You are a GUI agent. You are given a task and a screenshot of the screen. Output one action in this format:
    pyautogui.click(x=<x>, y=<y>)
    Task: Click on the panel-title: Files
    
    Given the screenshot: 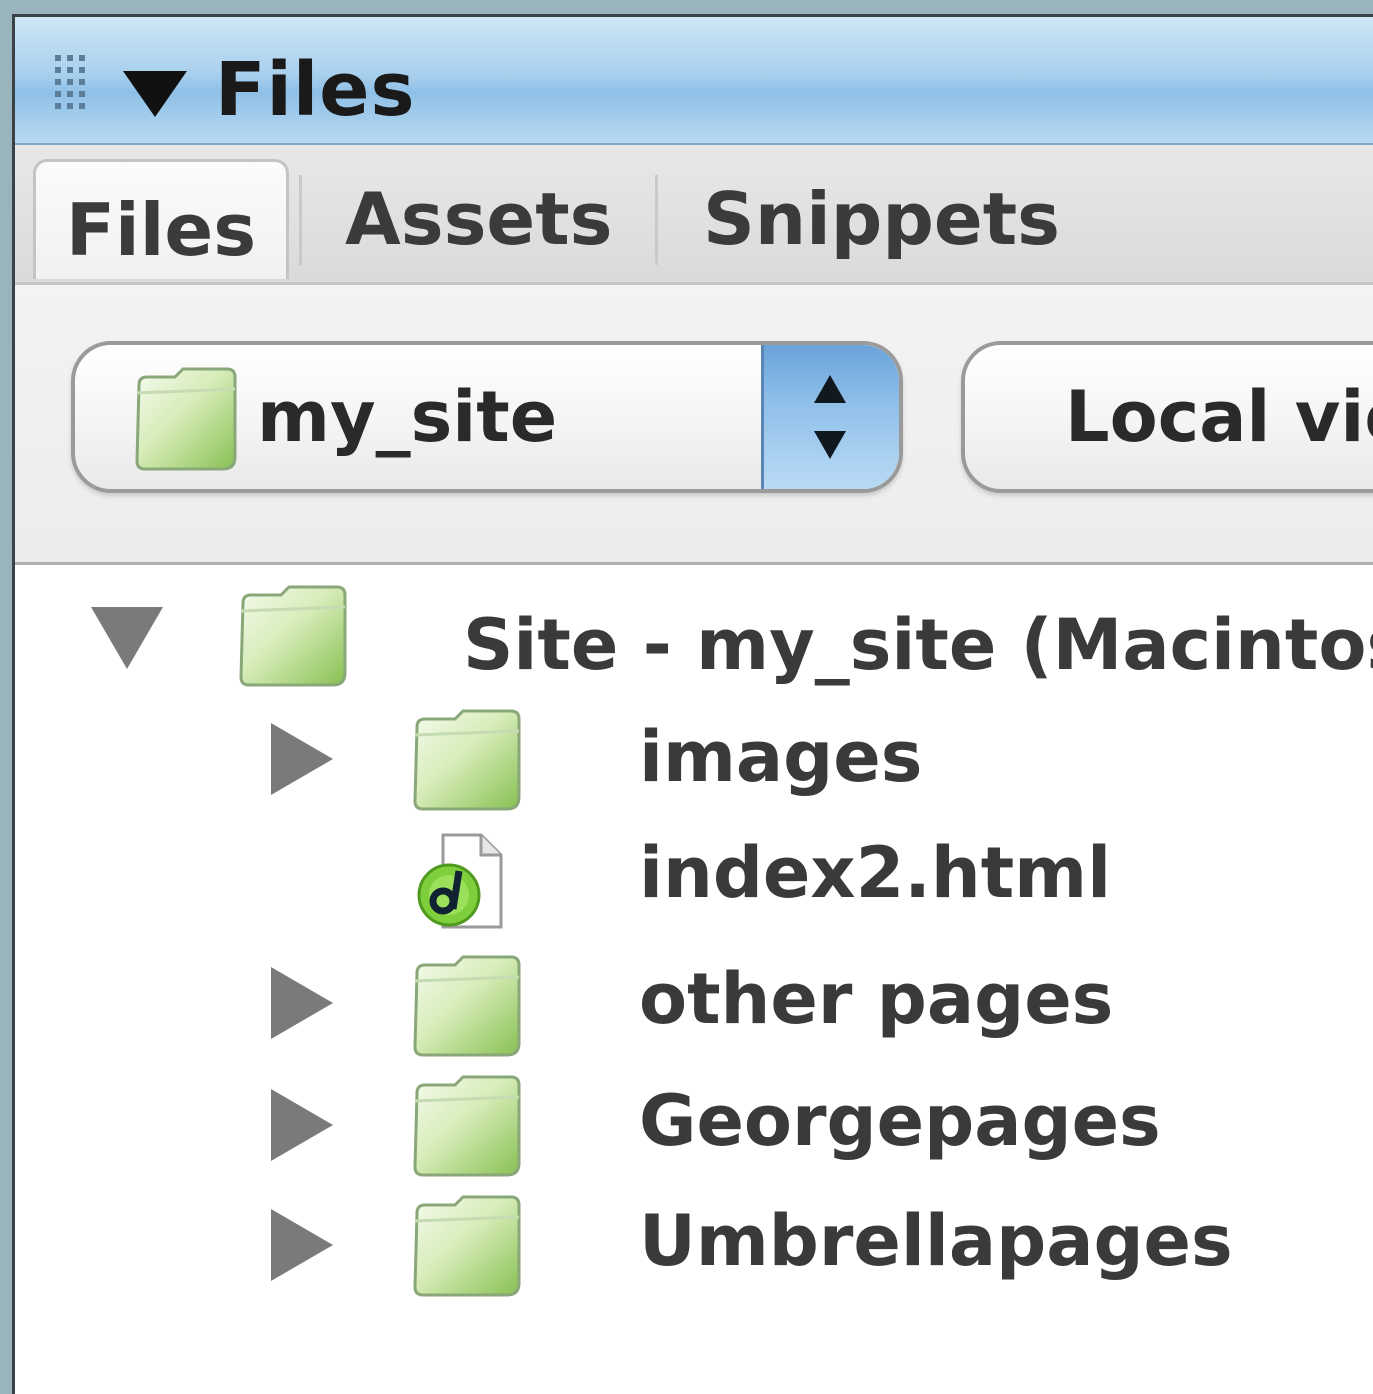 What is the action you would take?
    pyautogui.click(x=315, y=90)
    